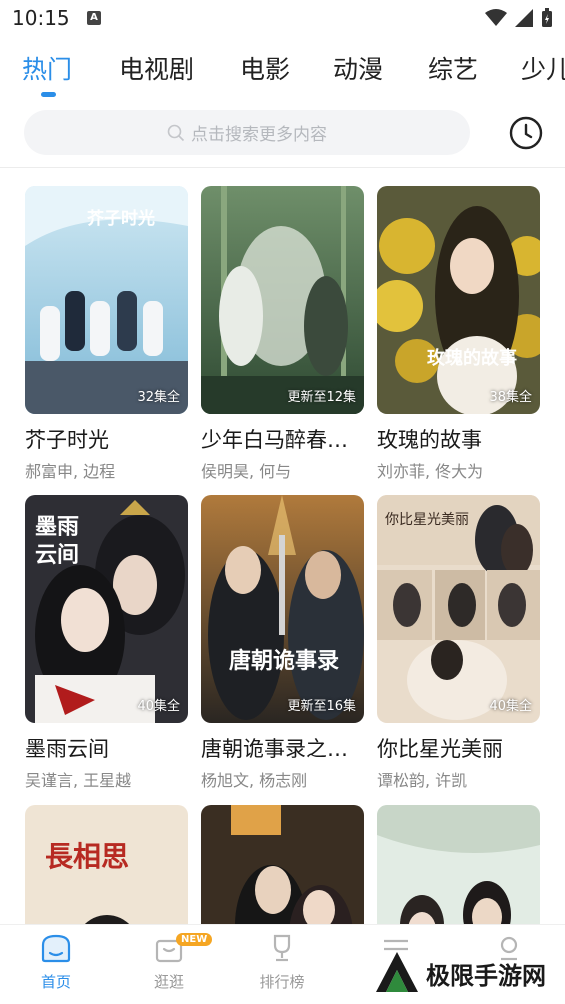  What do you see at coordinates (57, 541) in the screenshot?
I see `poster-text: 墨雨 云间` at bounding box center [57, 541].